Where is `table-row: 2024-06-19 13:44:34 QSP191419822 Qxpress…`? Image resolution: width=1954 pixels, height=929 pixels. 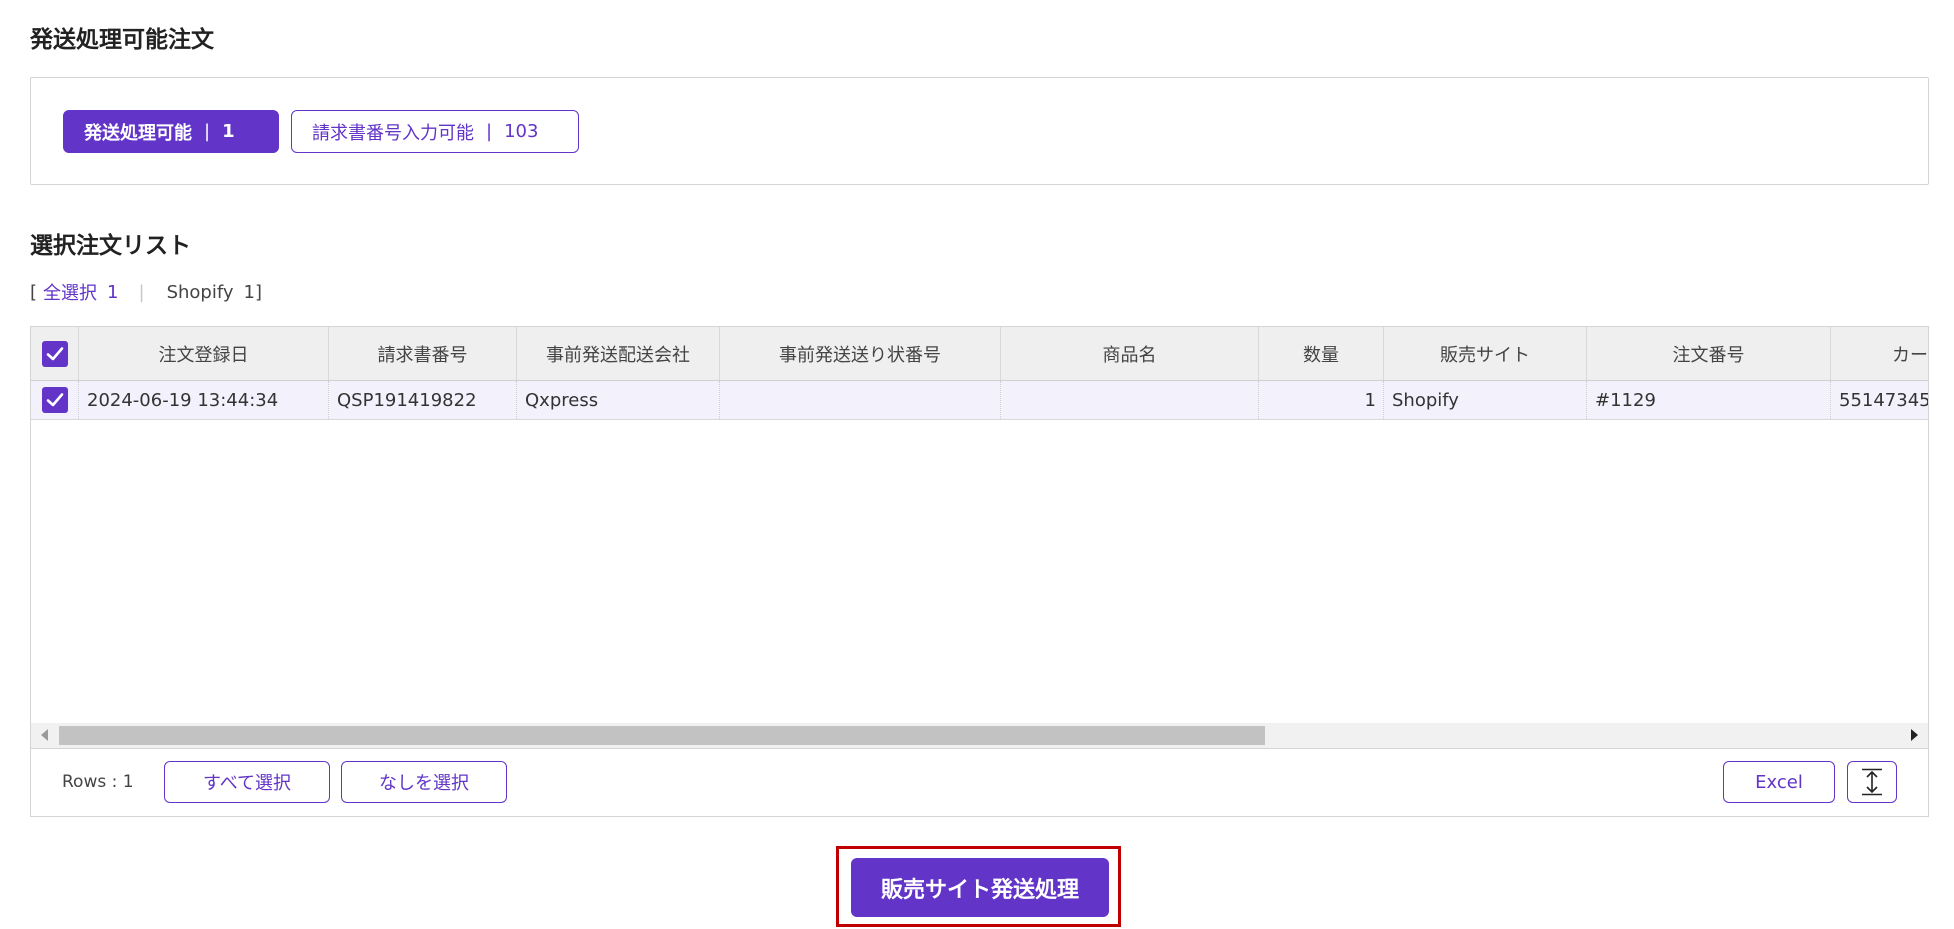
table-row: 2024-06-19 13:44:34 QSP191419822 Qxpress… is located at coordinates (979, 400).